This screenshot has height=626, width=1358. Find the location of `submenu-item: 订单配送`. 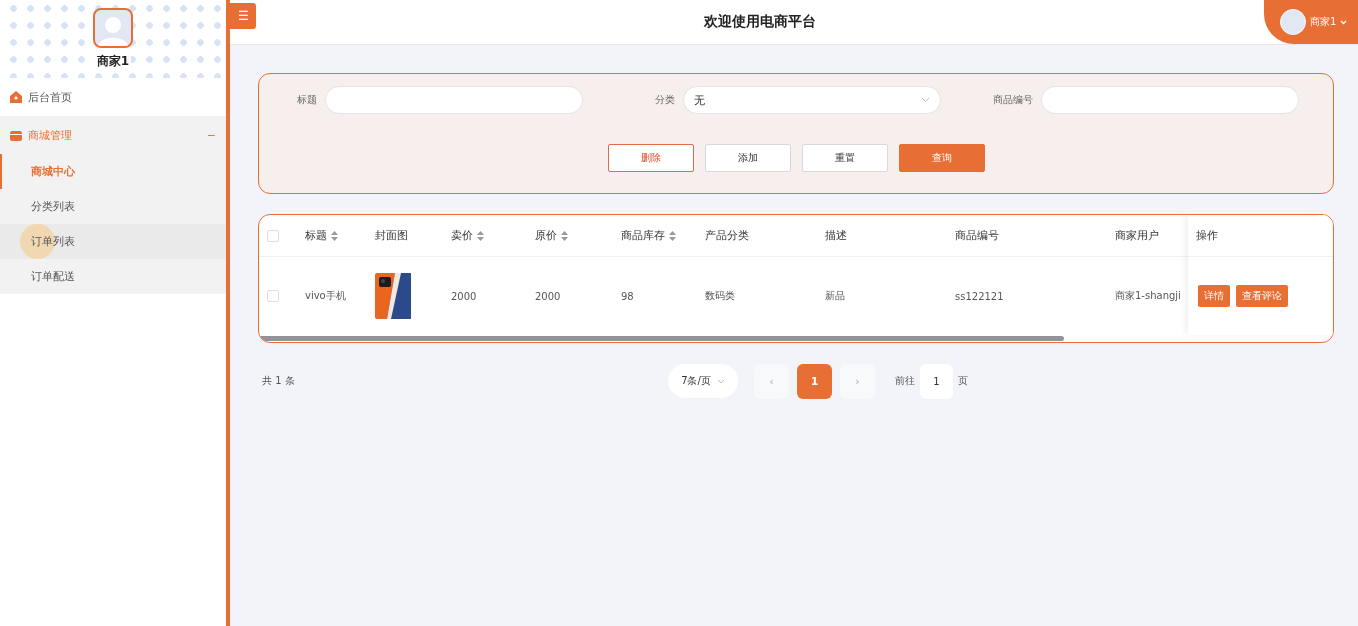

submenu-item: 订单配送 is located at coordinates (113, 276).